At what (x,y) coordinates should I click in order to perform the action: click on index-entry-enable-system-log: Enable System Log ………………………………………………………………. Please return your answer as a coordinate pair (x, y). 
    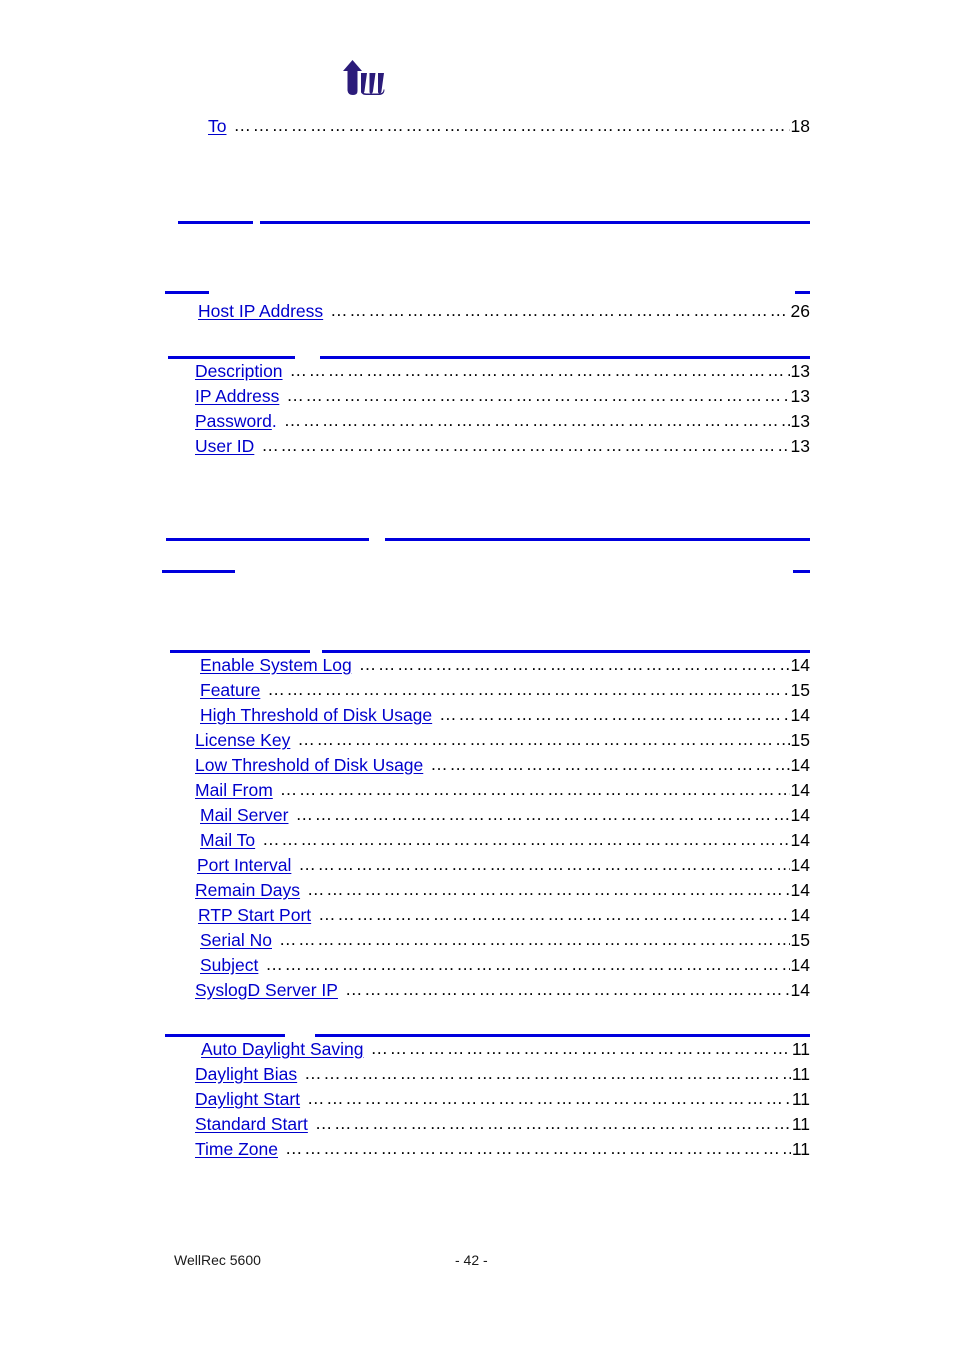
    Looking at the image, I should click on (505, 665).